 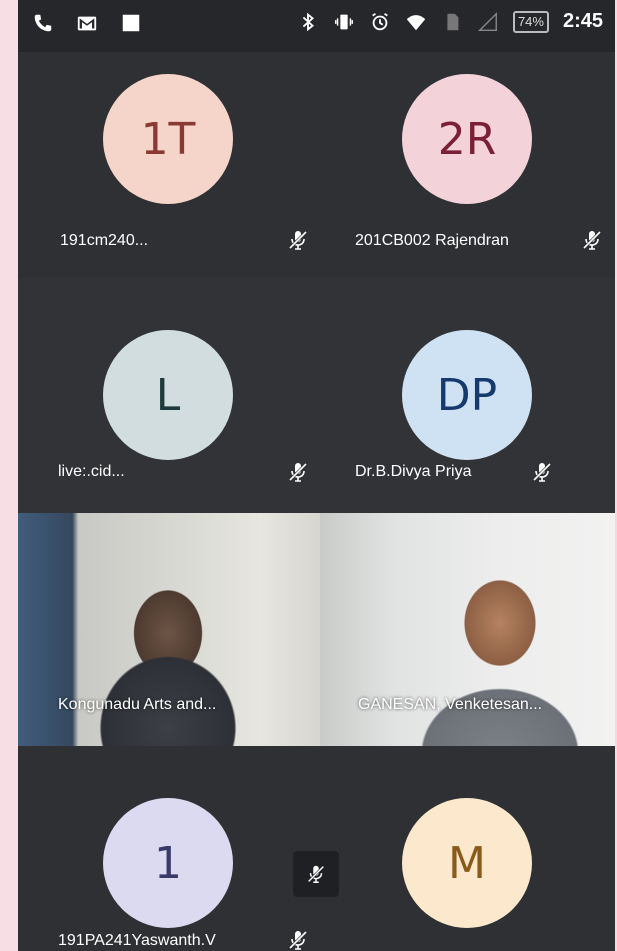 I want to click on status-bar: 74% 2:45, so click(x=316, y=26).